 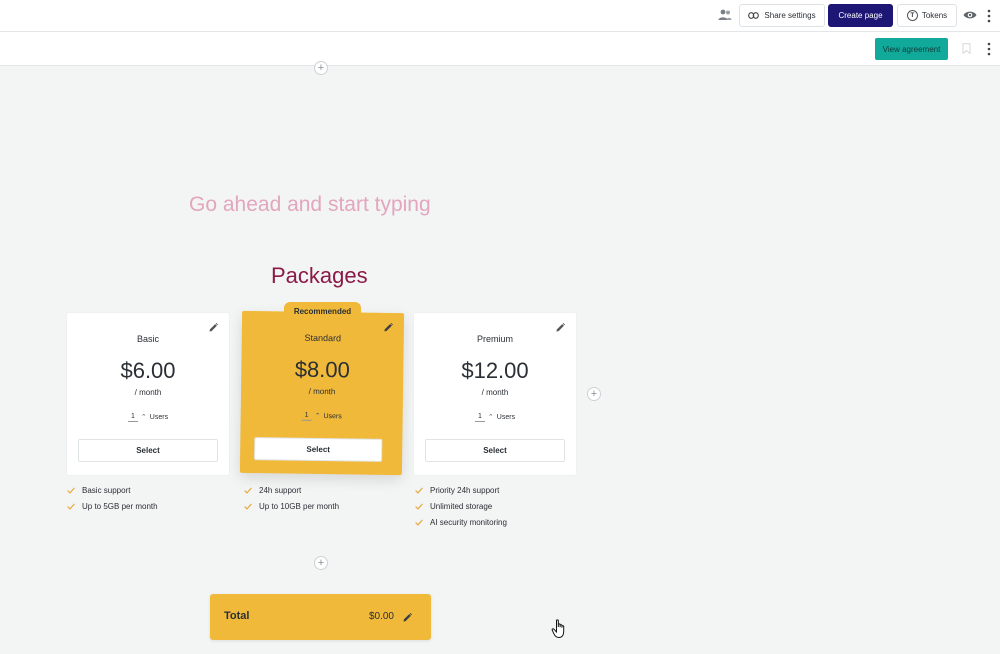 I want to click on list-item: Up to 5GB per month, so click(x=112, y=506).